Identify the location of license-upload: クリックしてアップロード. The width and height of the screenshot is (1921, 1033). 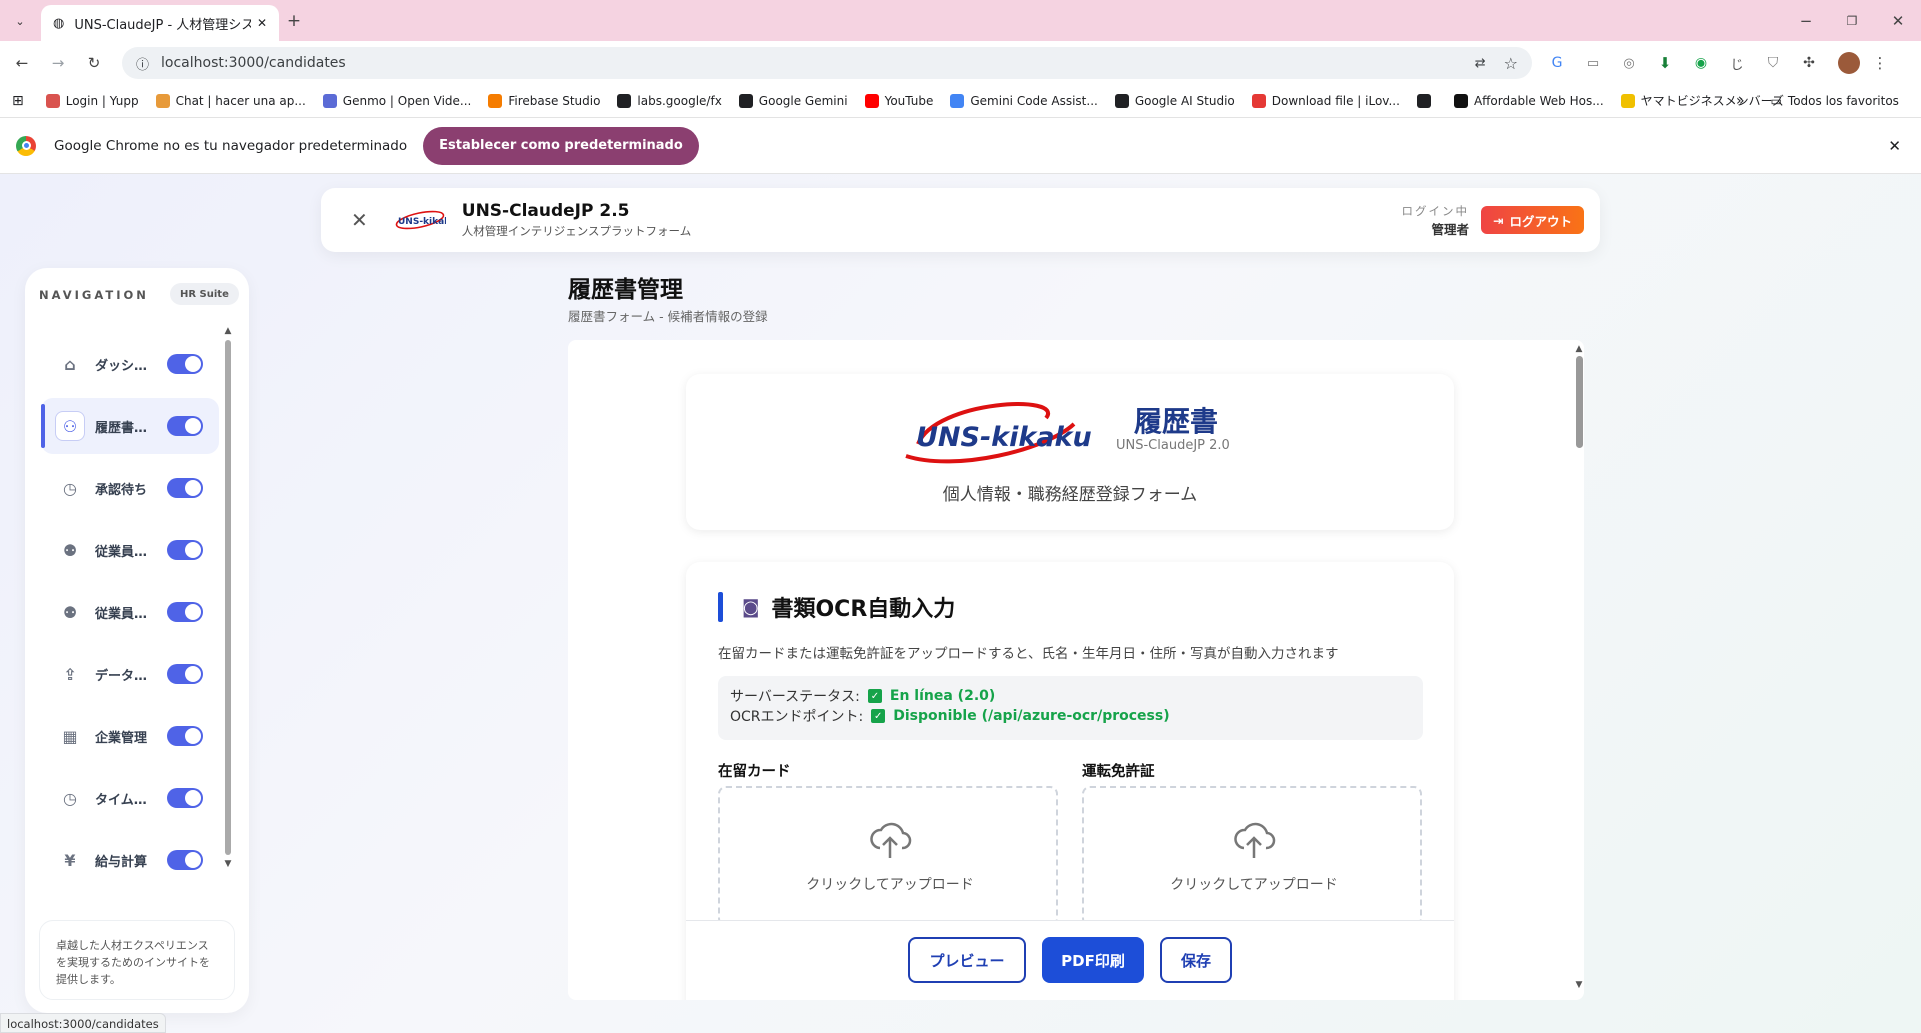
(1252, 856).